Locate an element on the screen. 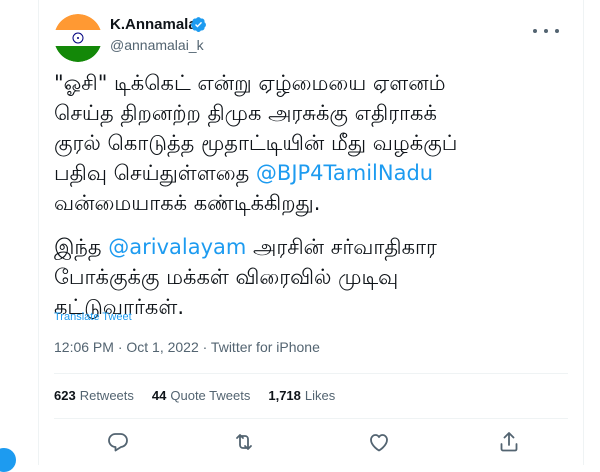 This screenshot has width=600, height=472. mention-link-arivalayam: @arivalayam is located at coordinates (177, 247).